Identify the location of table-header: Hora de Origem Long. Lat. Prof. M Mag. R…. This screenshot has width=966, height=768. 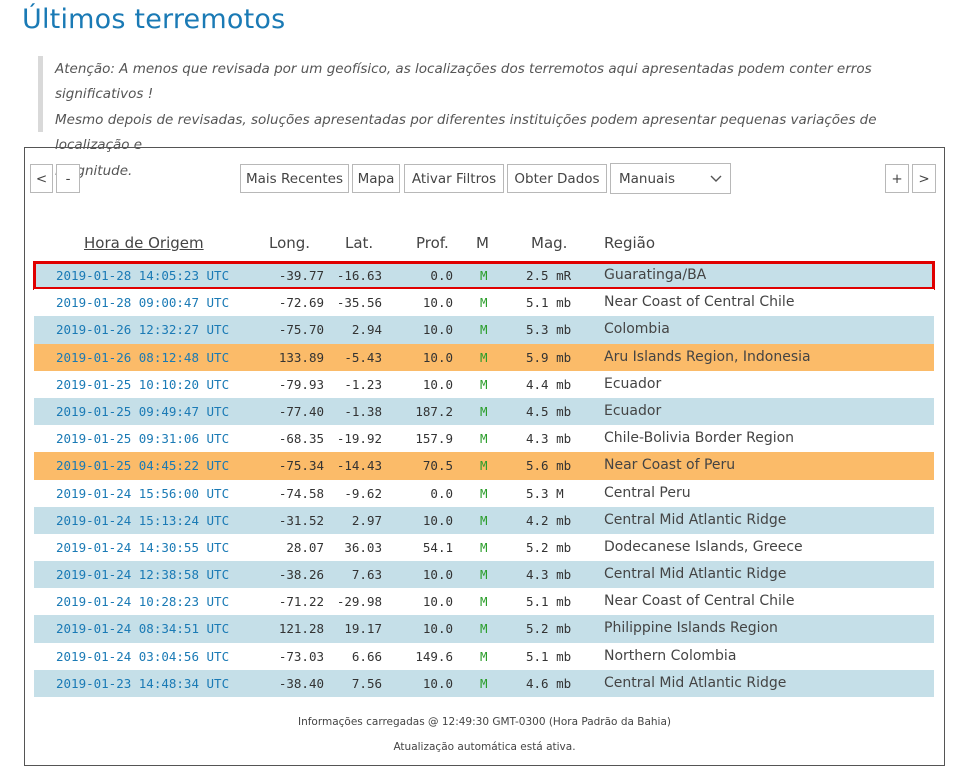
(484, 246).